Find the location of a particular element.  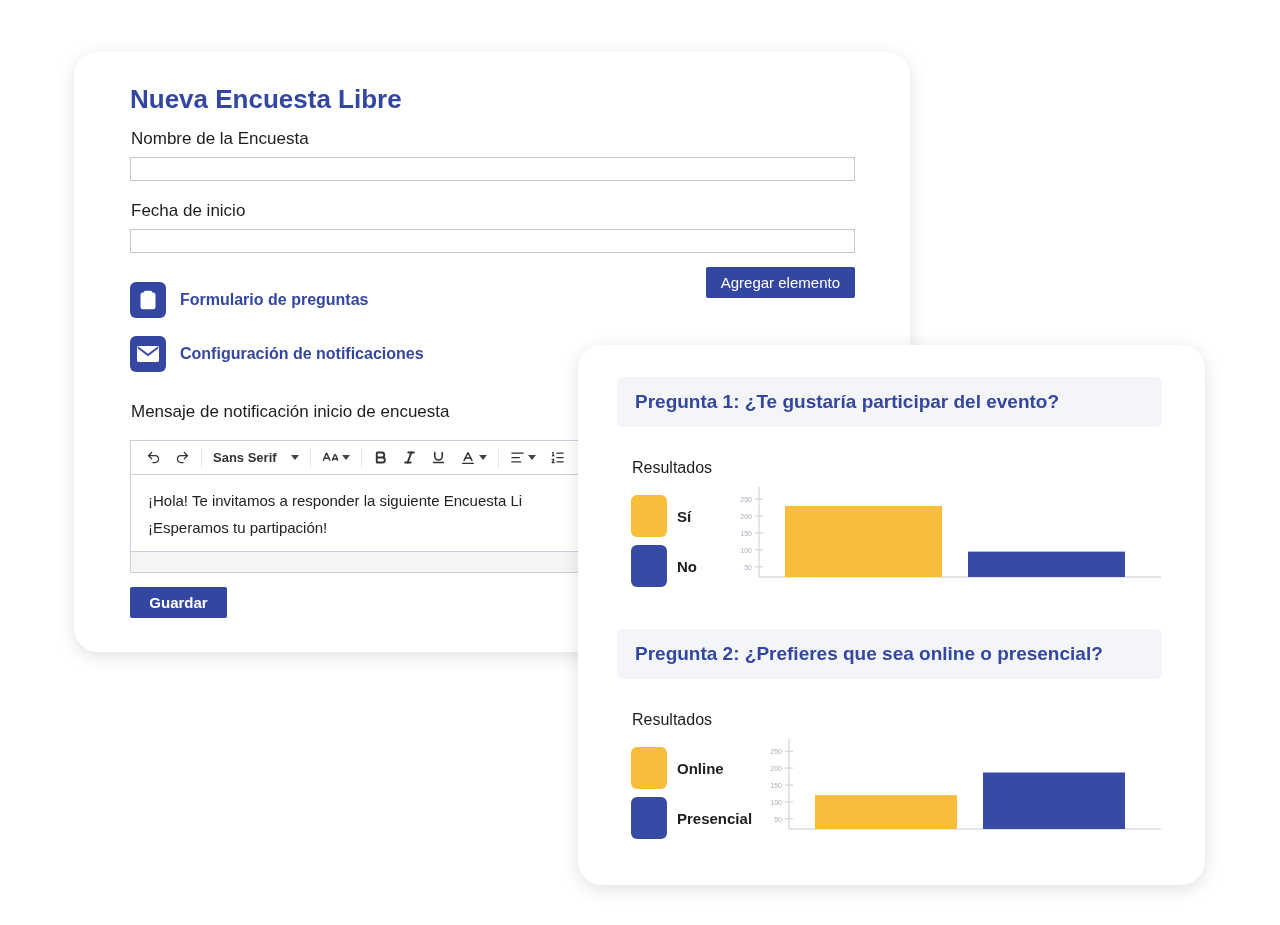

ordered-list-icon is located at coordinates (557, 457).